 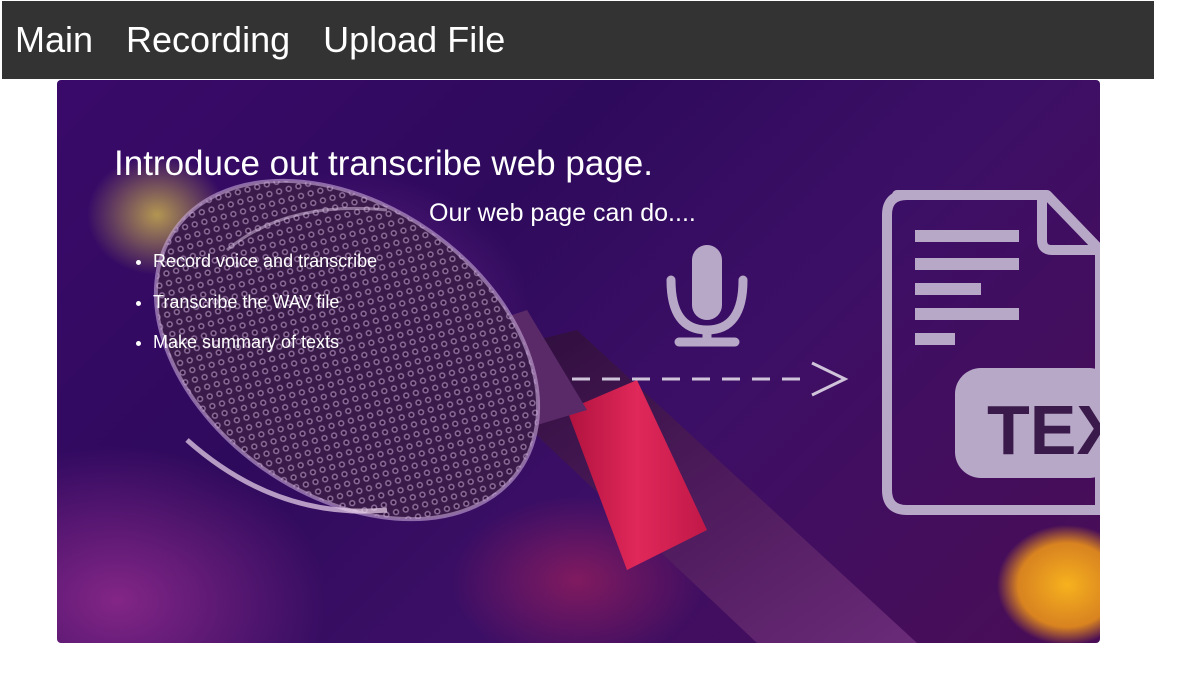 What do you see at coordinates (383, 163) in the screenshot?
I see `hero-title: Introduce out transcribe web page.` at bounding box center [383, 163].